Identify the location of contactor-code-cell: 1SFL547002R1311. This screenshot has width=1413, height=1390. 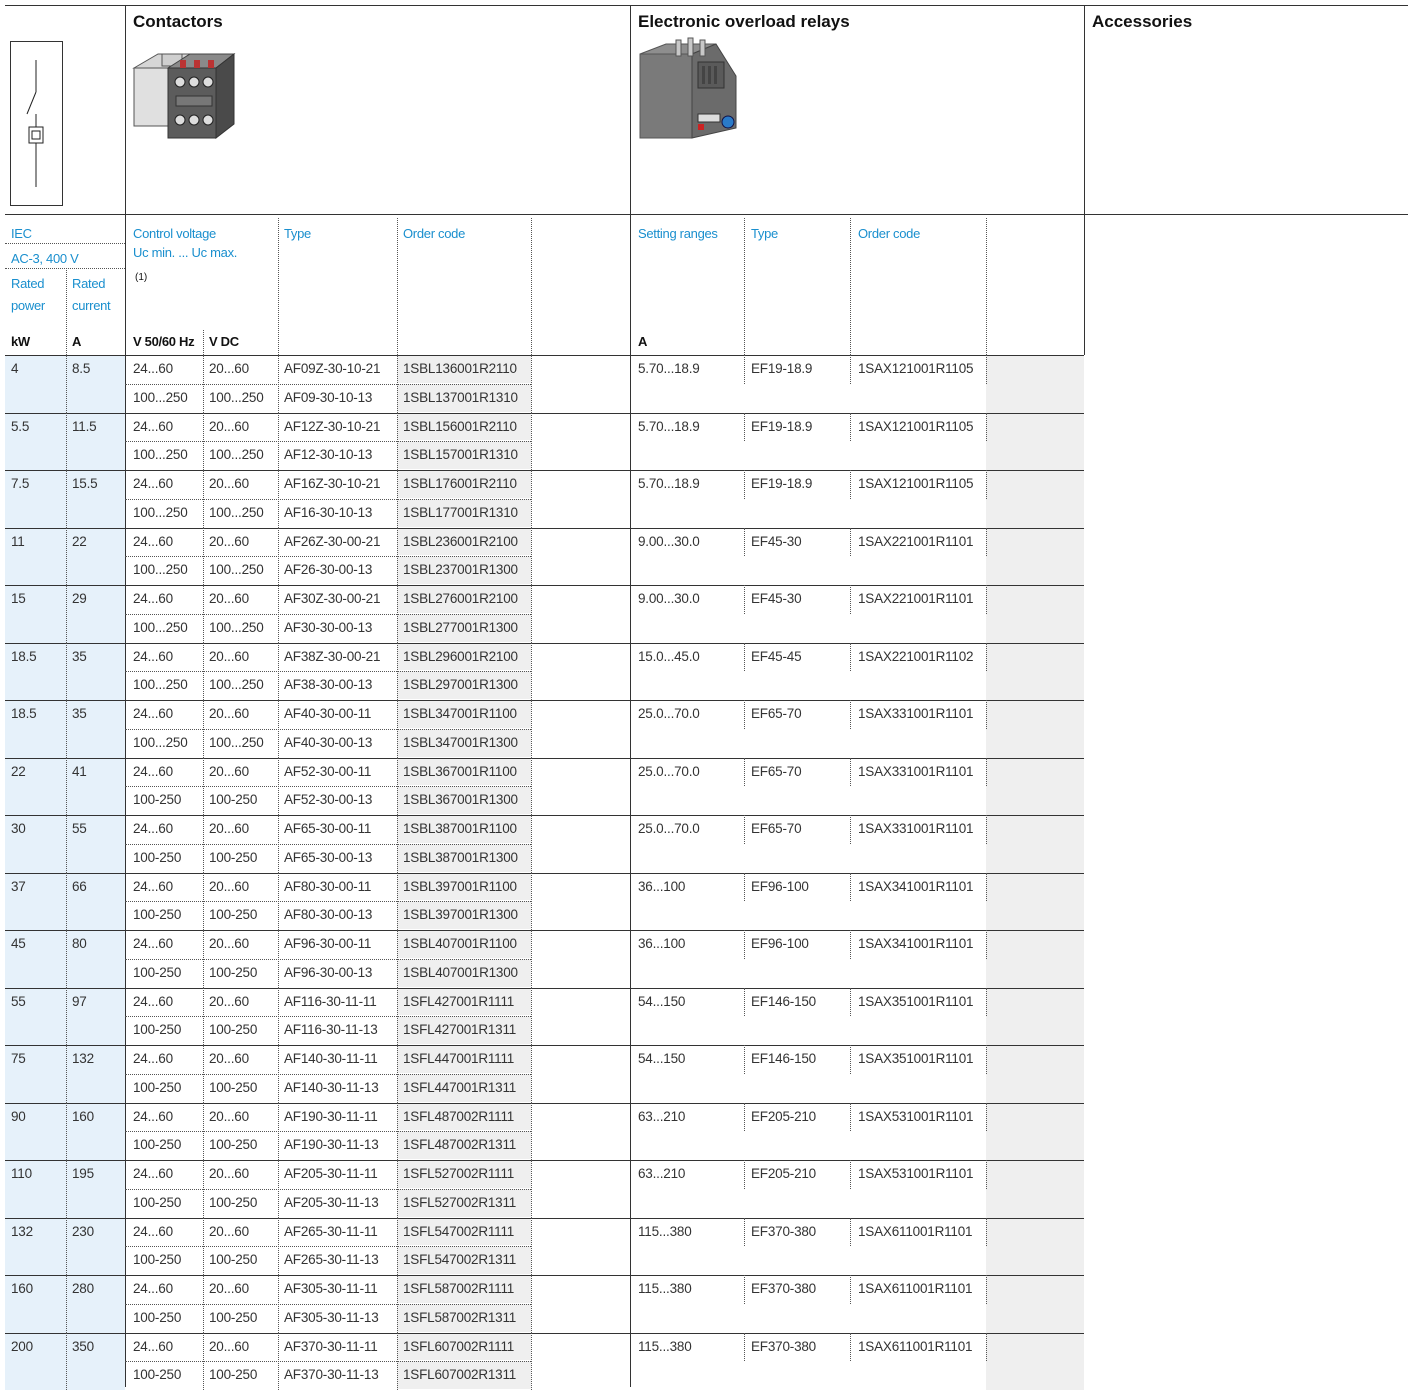
(459, 1260).